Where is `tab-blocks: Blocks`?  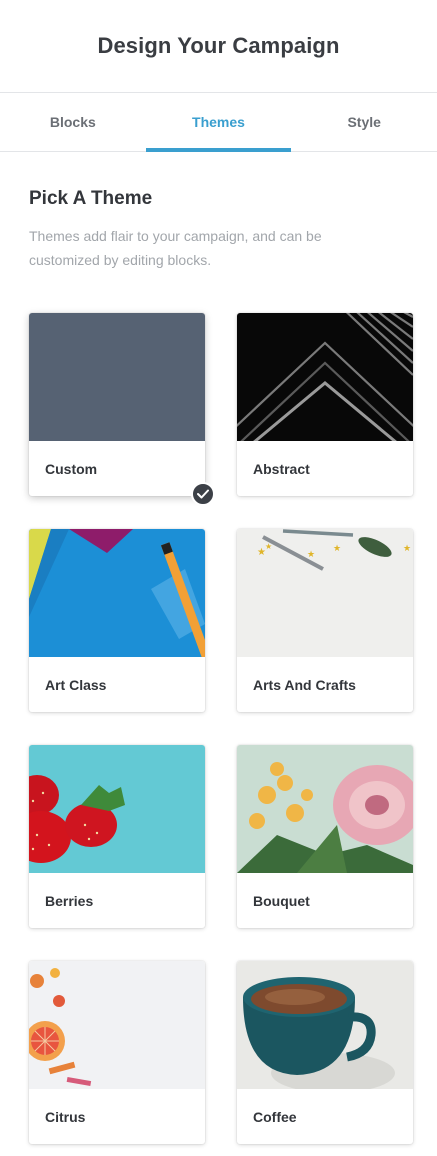
tab-blocks: Blocks is located at coordinates (73, 122).